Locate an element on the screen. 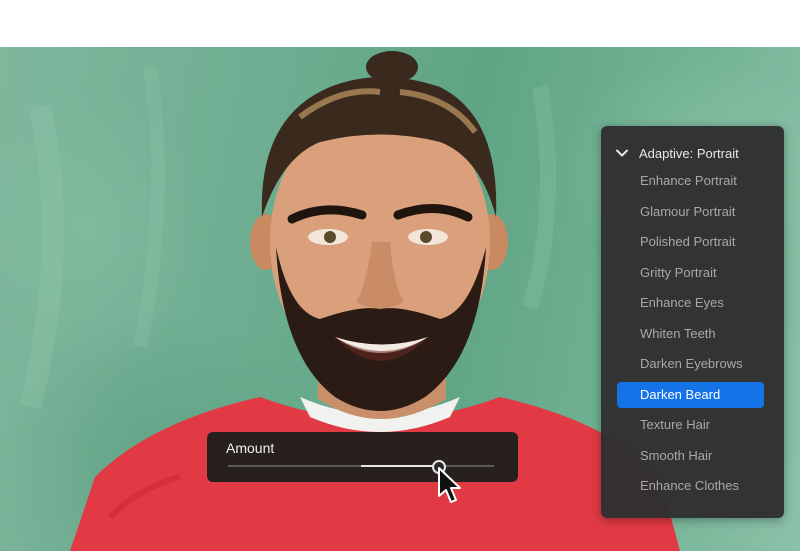 The width and height of the screenshot is (800, 551). preset-item-darken-beard: Darken Beard is located at coordinates (690, 394).